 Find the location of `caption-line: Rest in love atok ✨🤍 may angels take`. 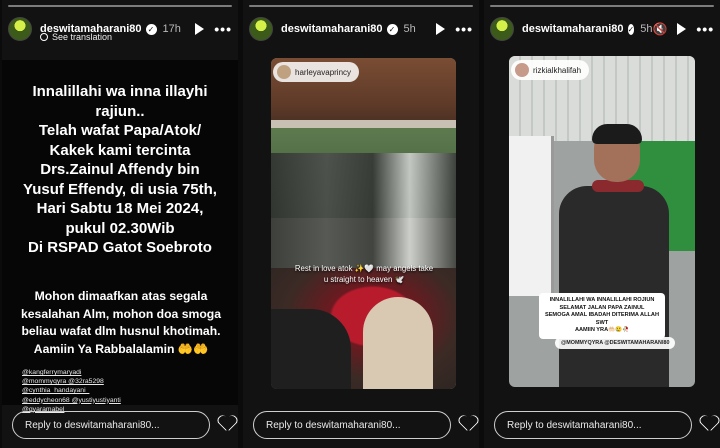

caption-line: Rest in love atok ✨🤍 may angels take is located at coordinates (364, 268).